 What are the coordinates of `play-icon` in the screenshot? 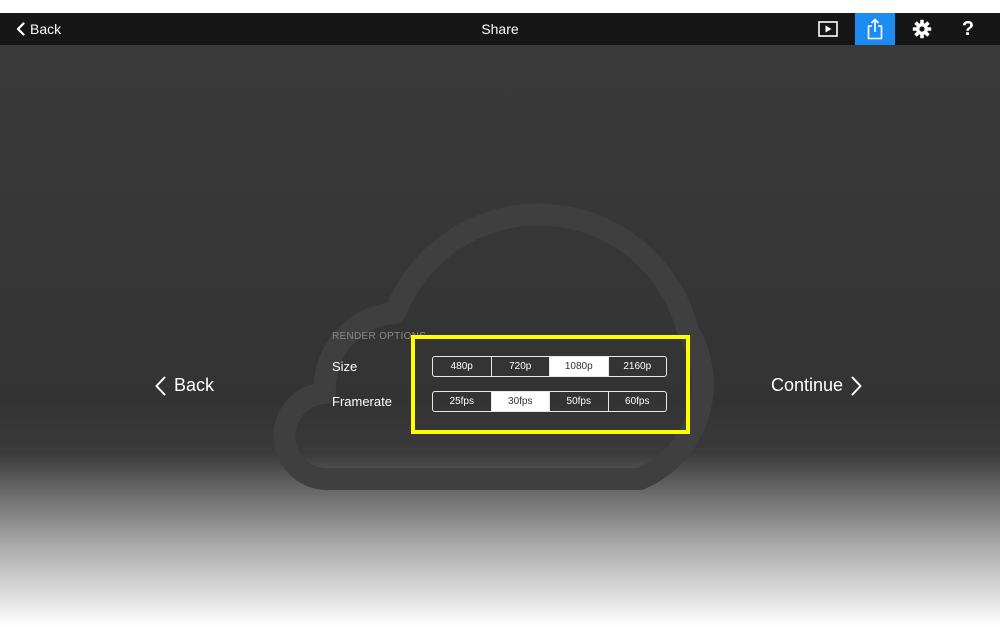 It's located at (828, 29).